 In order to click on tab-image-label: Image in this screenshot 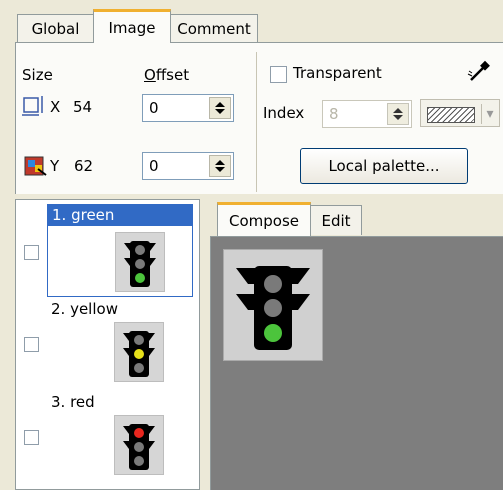, I will do `click(132, 27)`.